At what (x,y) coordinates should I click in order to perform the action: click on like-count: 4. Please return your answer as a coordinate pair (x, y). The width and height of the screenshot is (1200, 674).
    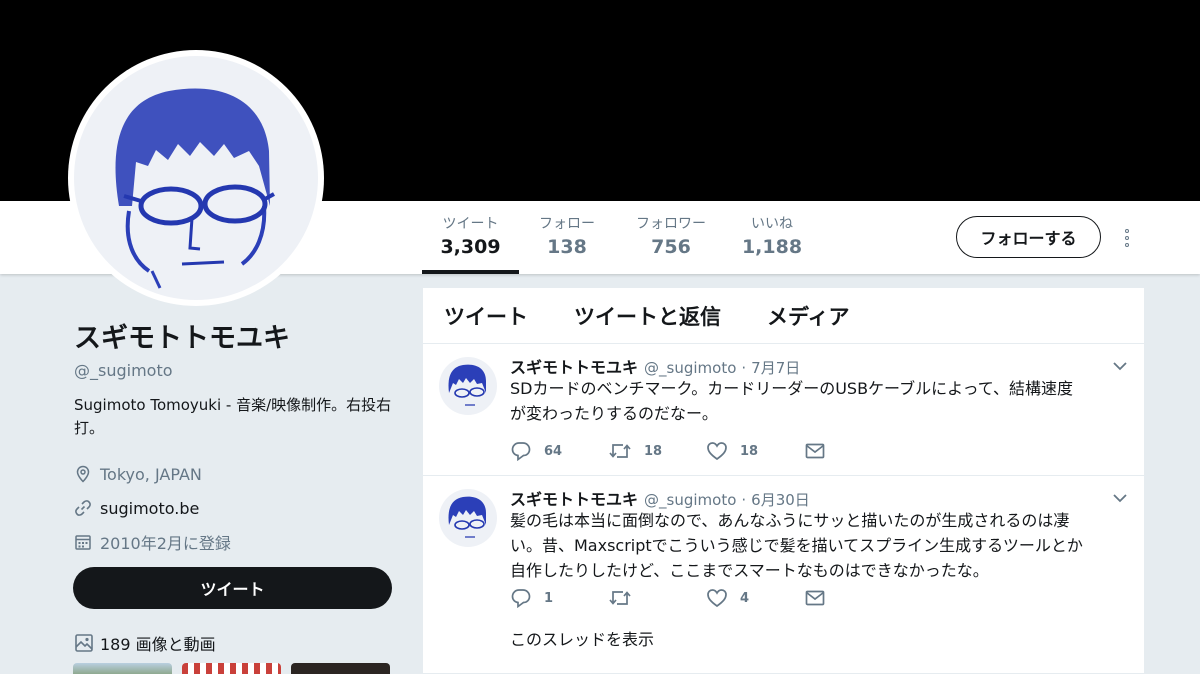
    Looking at the image, I should click on (745, 598).